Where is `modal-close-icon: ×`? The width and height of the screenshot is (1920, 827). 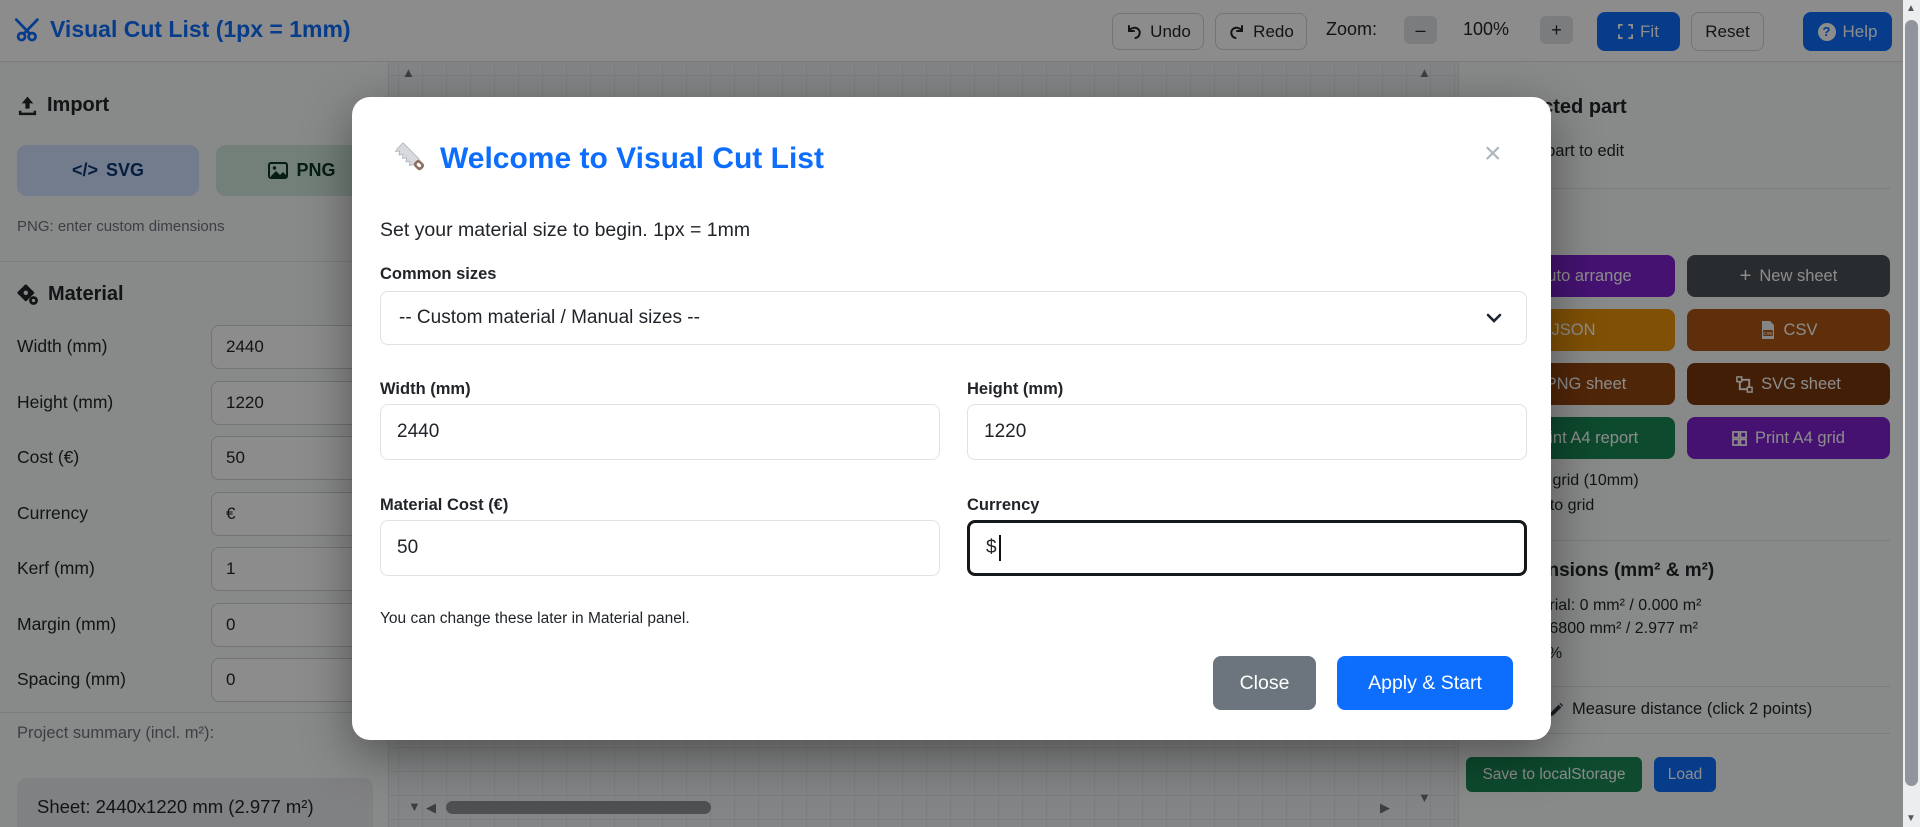
modal-close-icon: × is located at coordinates (1493, 154).